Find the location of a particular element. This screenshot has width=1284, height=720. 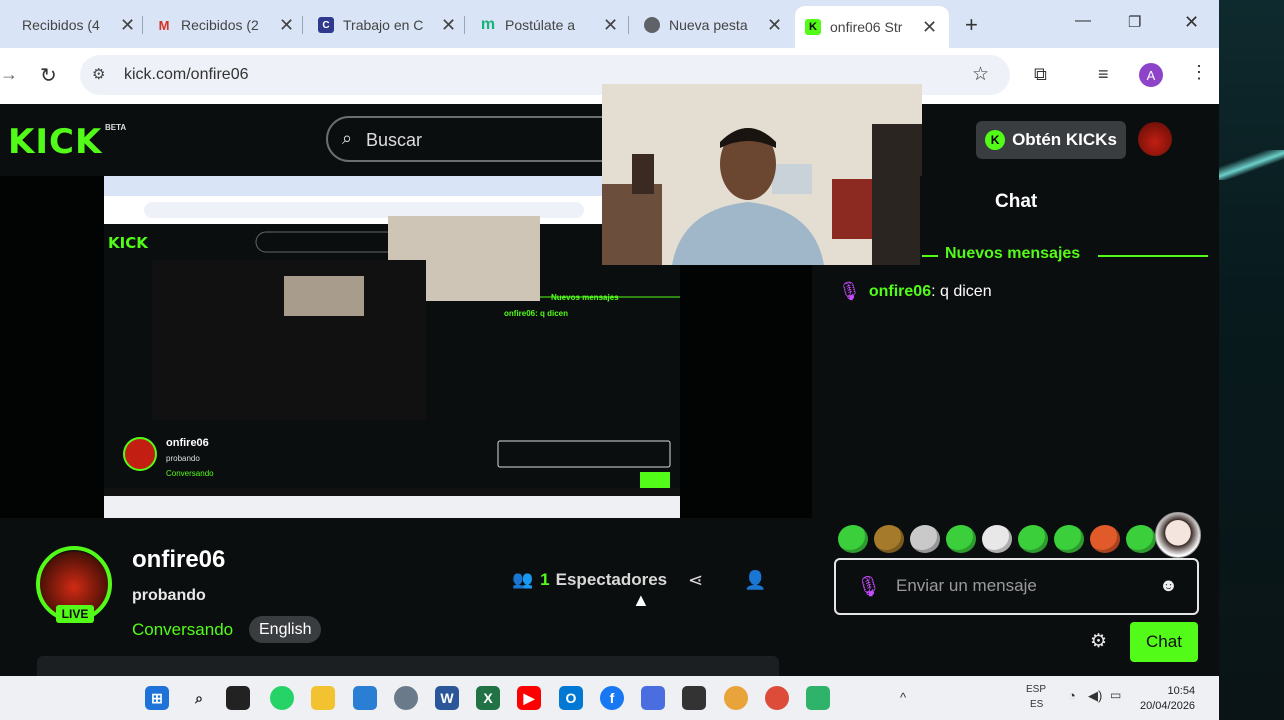

word-icon: W is located at coordinates (447, 698).